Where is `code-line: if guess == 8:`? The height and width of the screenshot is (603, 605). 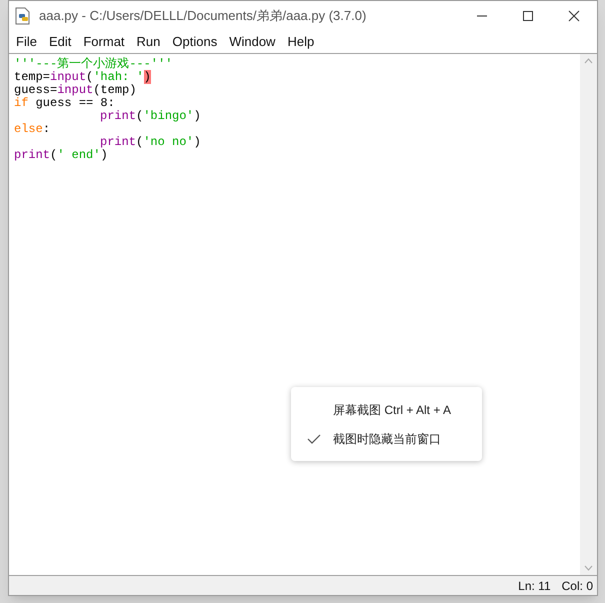 code-line: if guess == 8: is located at coordinates (64, 103).